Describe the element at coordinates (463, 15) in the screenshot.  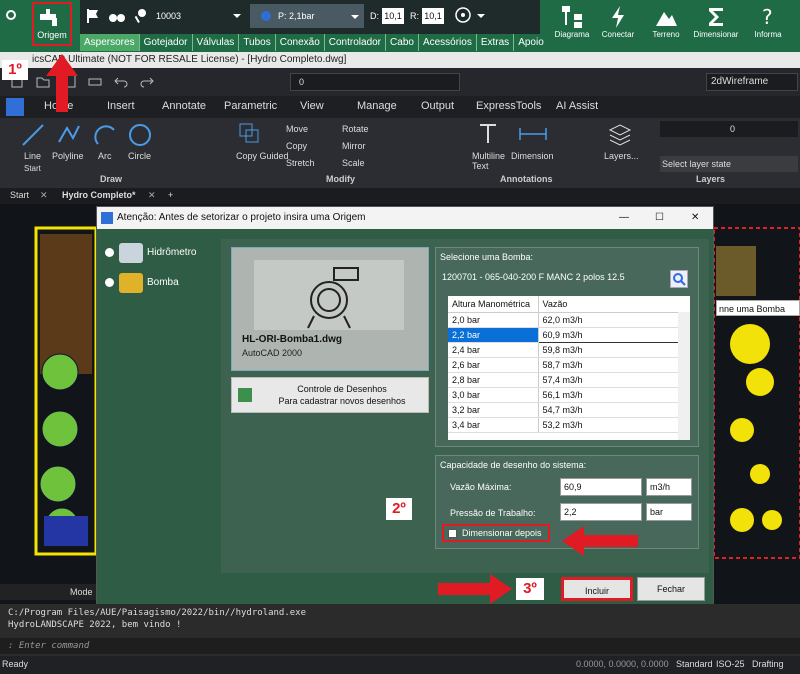
I see `target-icon` at that location.